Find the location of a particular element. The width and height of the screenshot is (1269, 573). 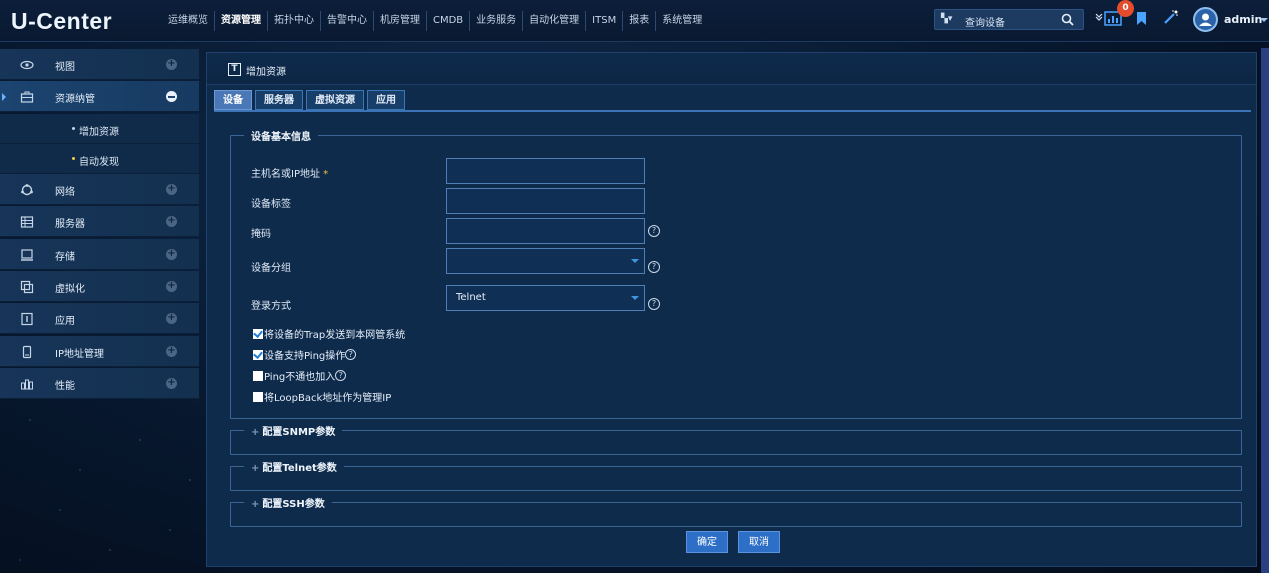

bullet-dot is located at coordinates (73, 158).